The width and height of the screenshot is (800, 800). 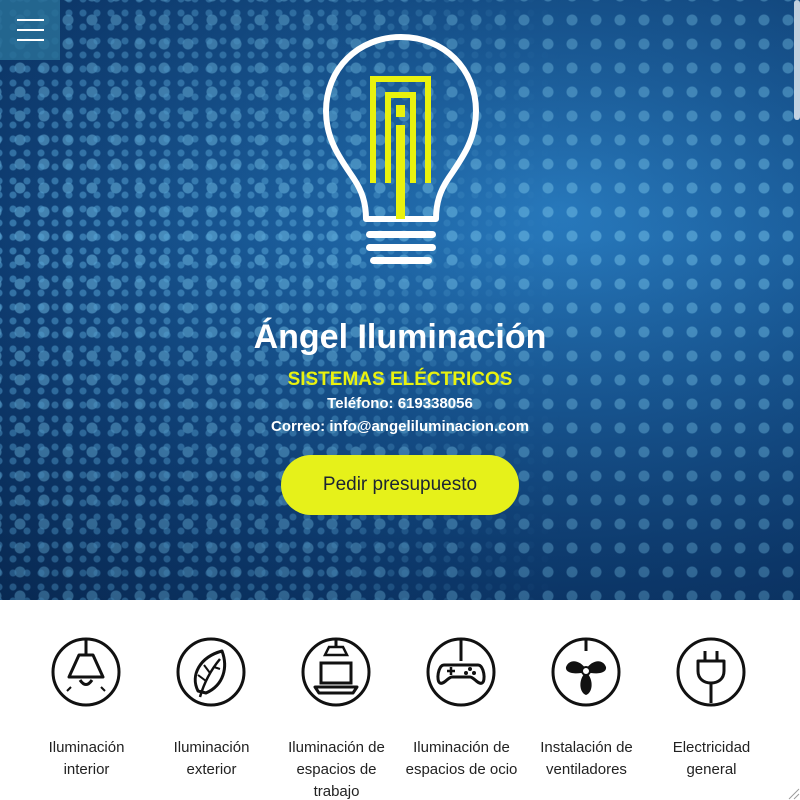 What do you see at coordinates (586, 672) in the screenshot?
I see `fan-icon` at bounding box center [586, 672].